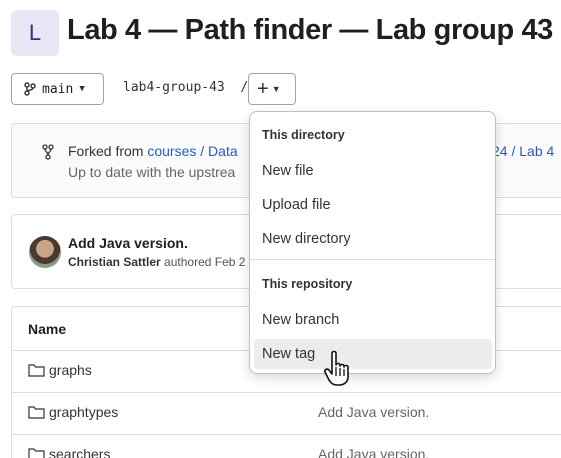 Image resolution: width=561 pixels, height=458 pixels. I want to click on commit-meta: Christian Sattler authored Feb 2, so click(157, 262).